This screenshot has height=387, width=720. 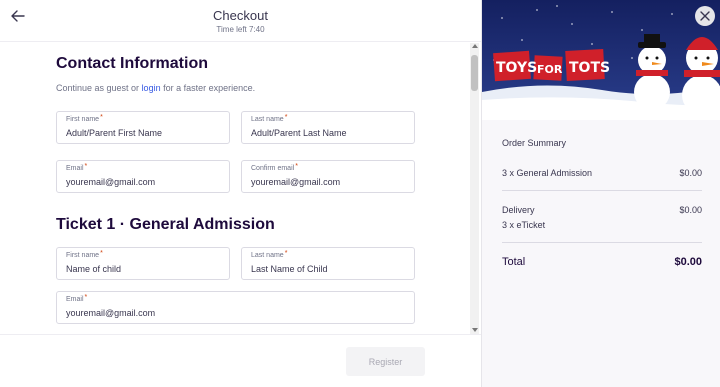 I want to click on time-left: Time left 7:40, so click(x=240, y=29).